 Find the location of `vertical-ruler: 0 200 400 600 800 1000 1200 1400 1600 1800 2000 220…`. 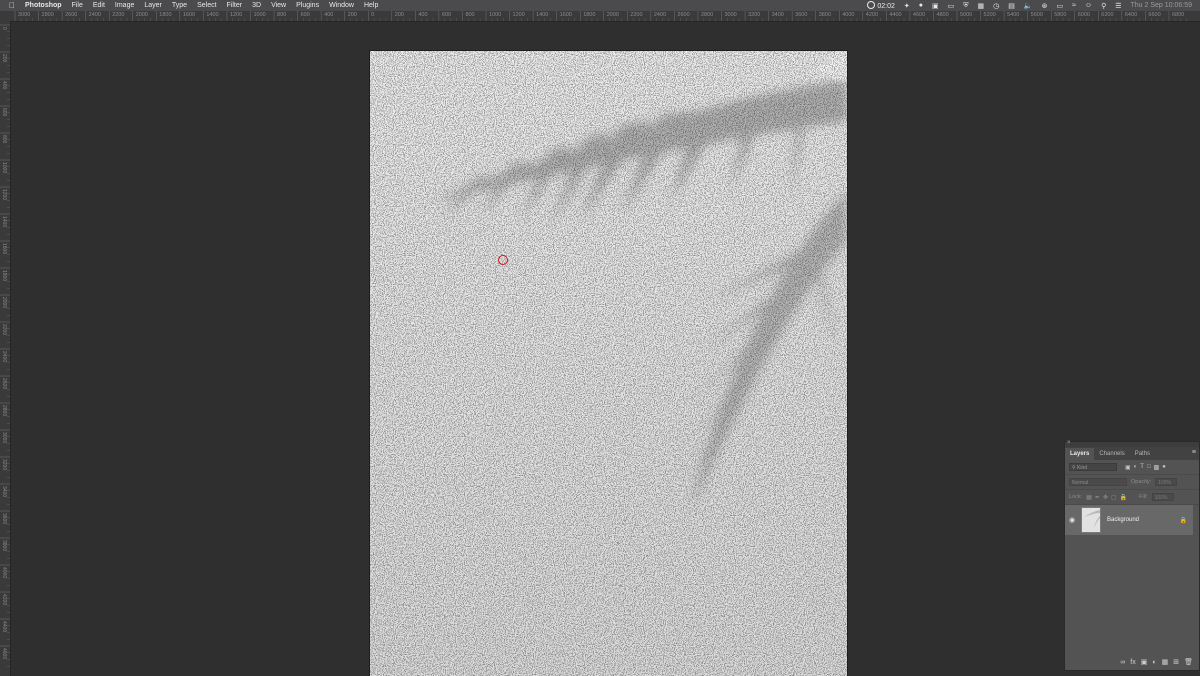

vertical-ruler: 0 200 400 600 800 1000 1200 1400 1600 1800 2000 220… is located at coordinates (5, 348).